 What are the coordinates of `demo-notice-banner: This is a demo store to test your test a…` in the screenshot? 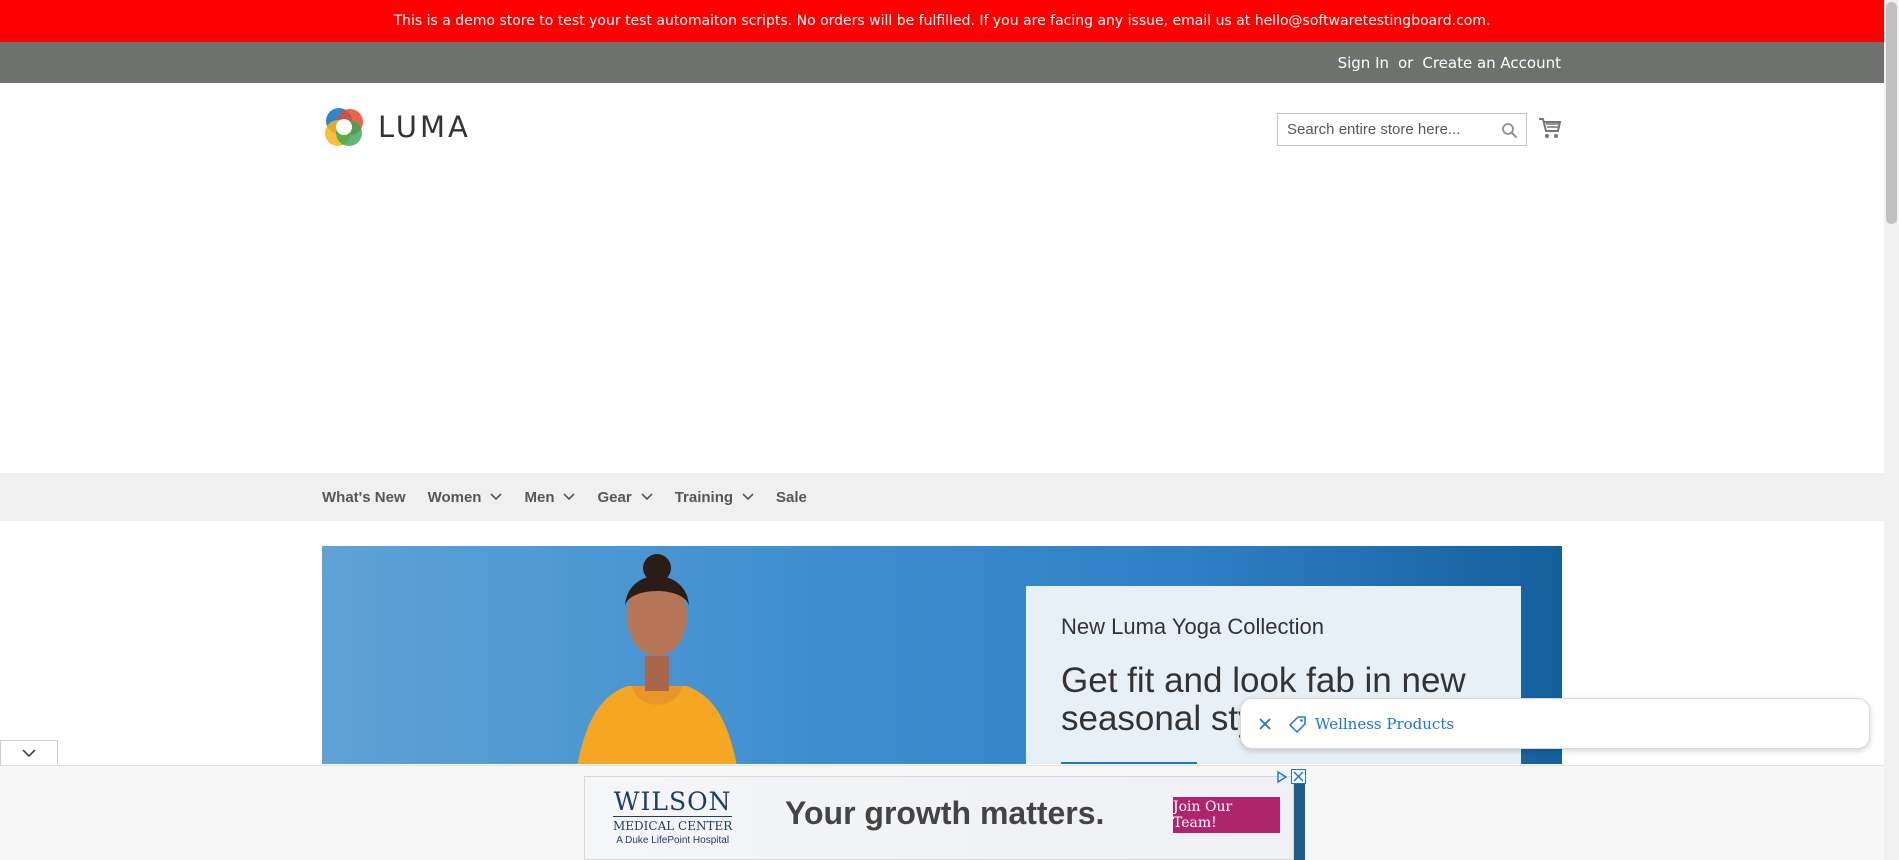 It's located at (942, 21).